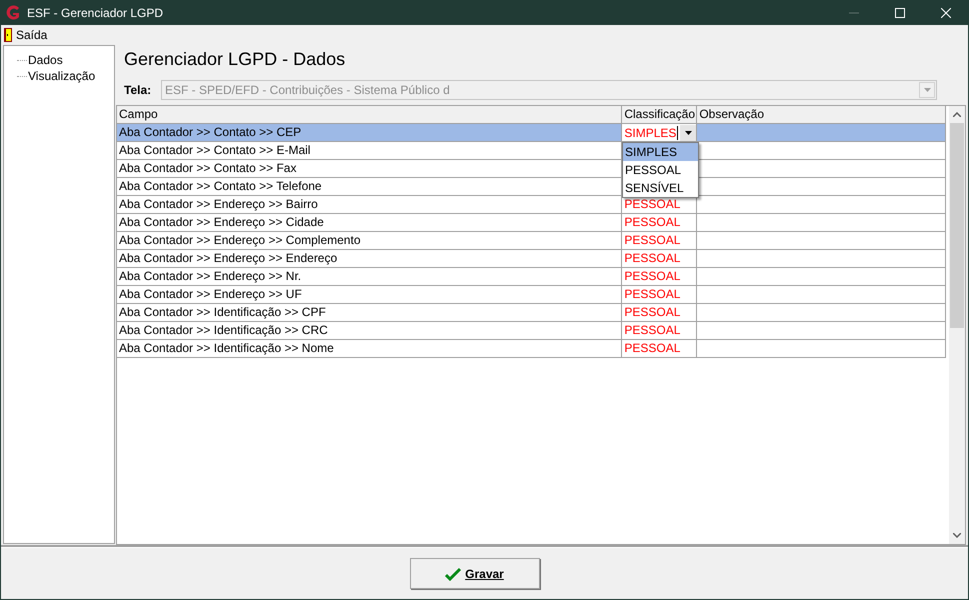  Describe the element at coordinates (660, 188) in the screenshot. I see `dropdown-option: SENSÍVEL` at that location.